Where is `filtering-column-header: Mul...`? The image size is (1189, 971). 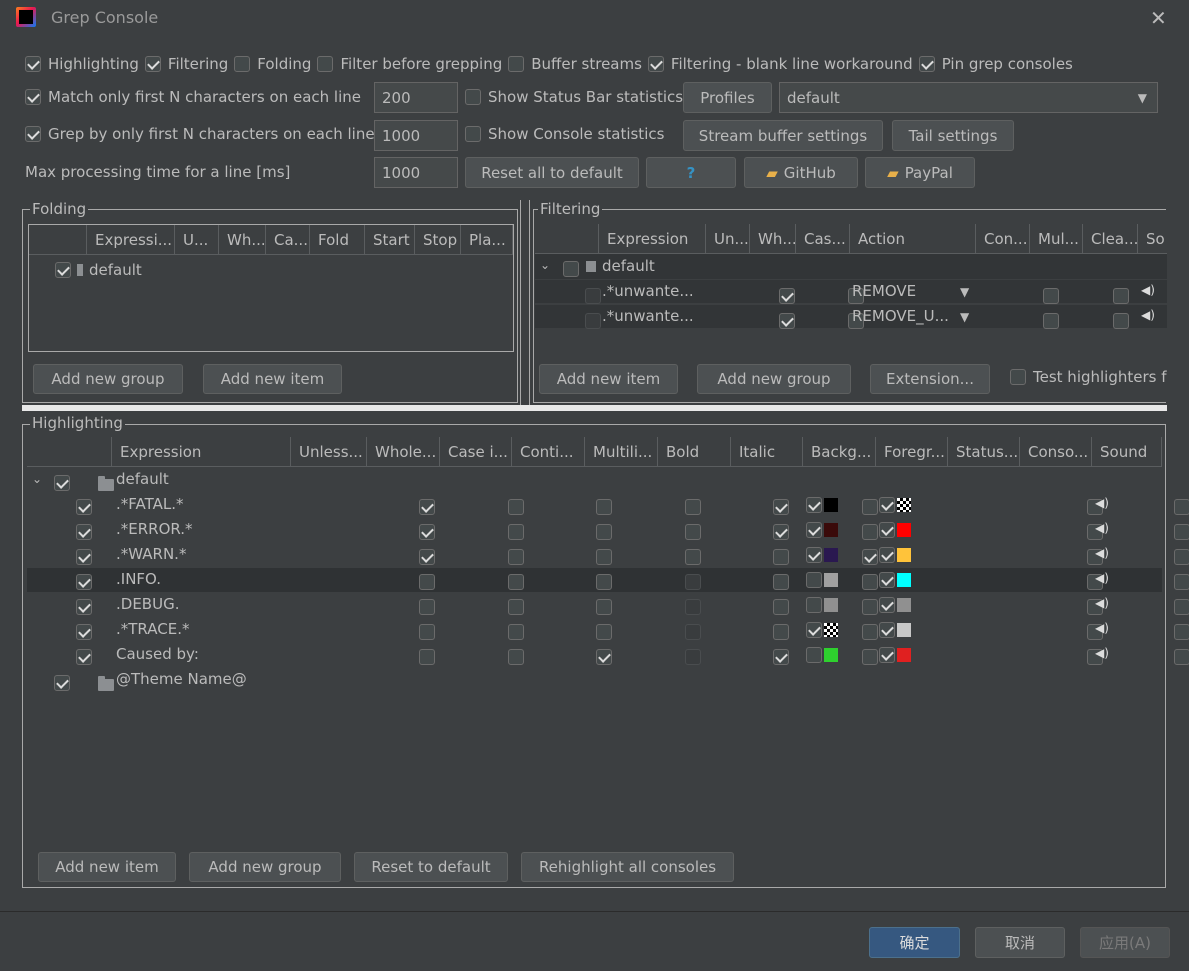
filtering-column-header: Mul... is located at coordinates (1056, 239).